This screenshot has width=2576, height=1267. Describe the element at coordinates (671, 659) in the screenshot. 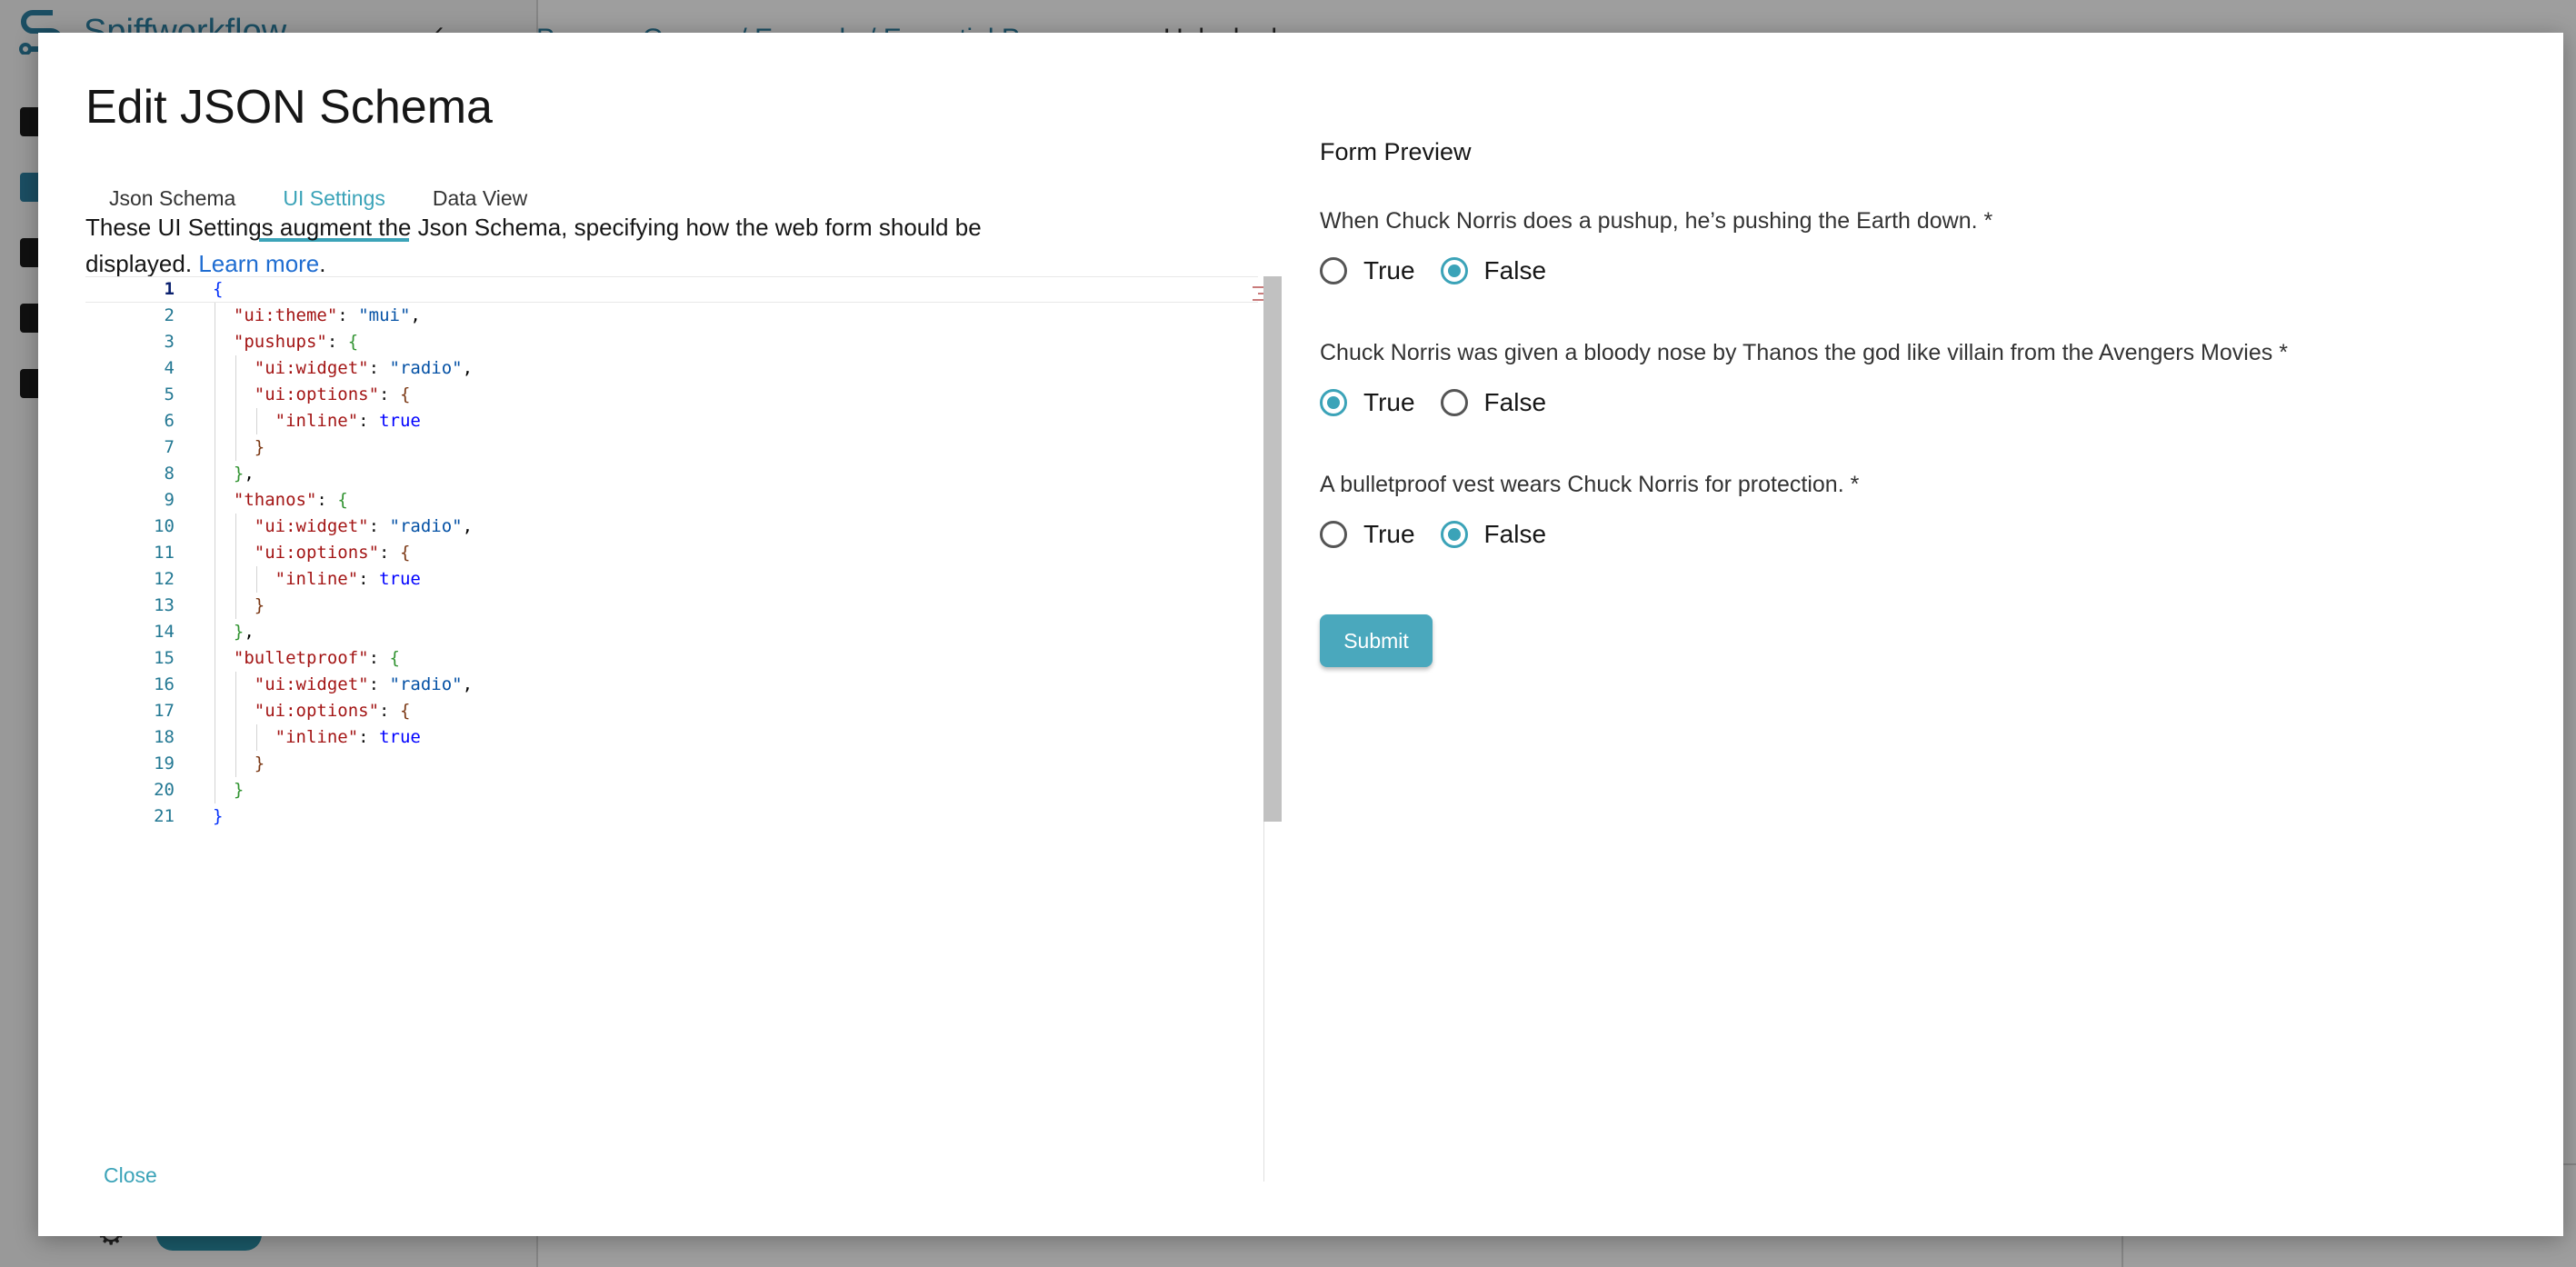

I see `code-line: 15 "bulletproof": {` at that location.